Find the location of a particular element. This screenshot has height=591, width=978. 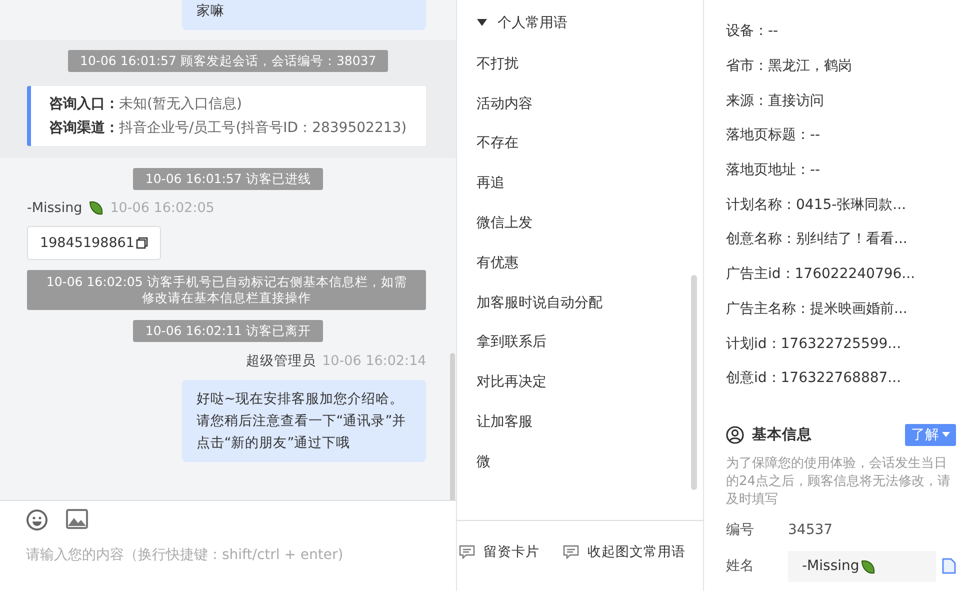

info-row-text: 设备：-- is located at coordinates (753, 32).